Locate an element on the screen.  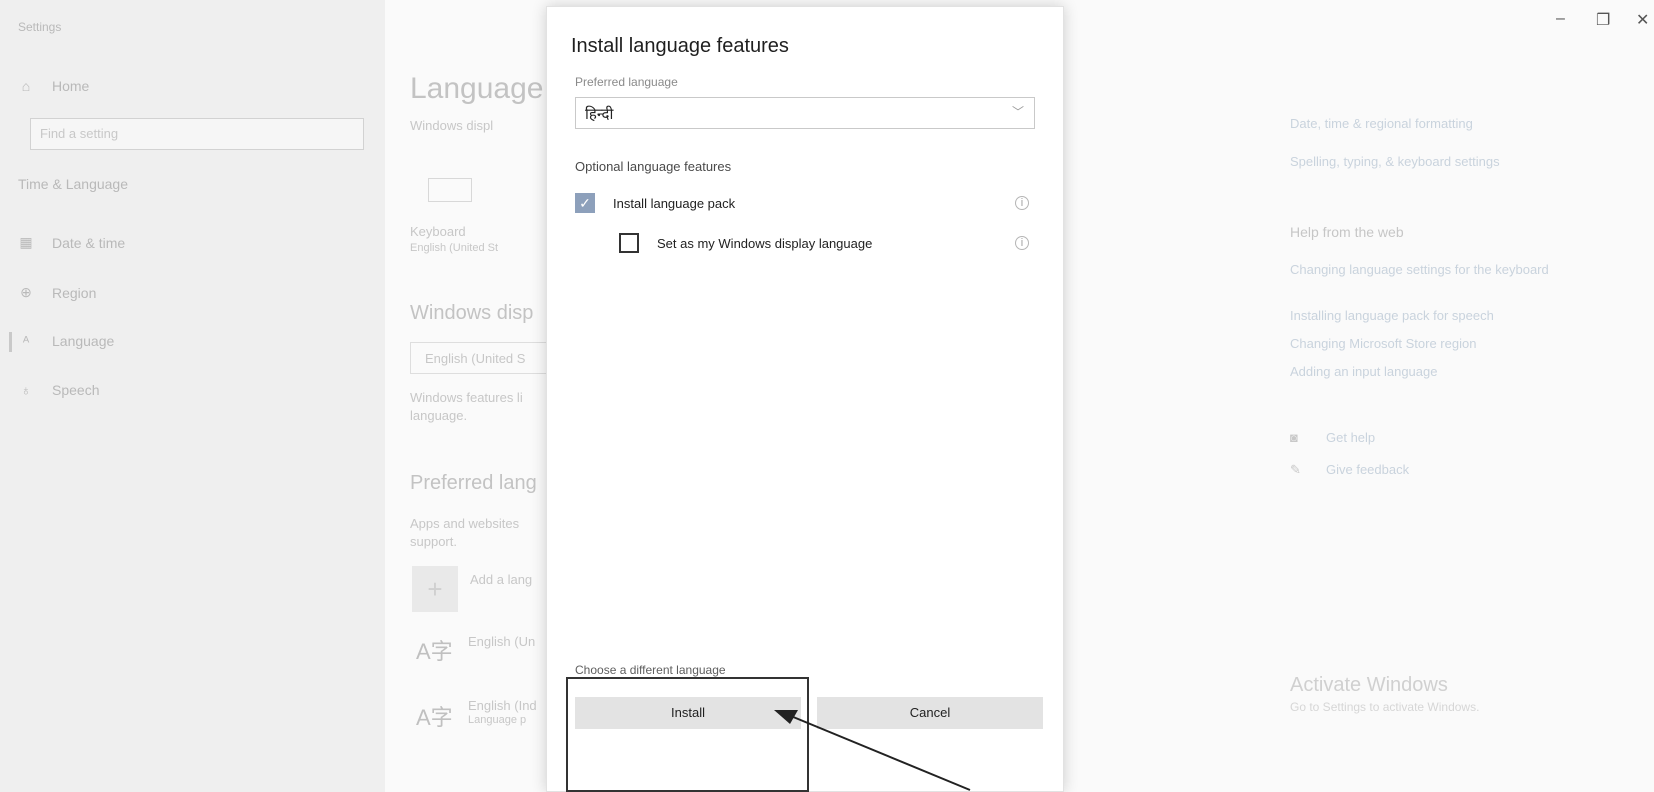
preferred-heading: Preferred lang is located at coordinates (473, 483).